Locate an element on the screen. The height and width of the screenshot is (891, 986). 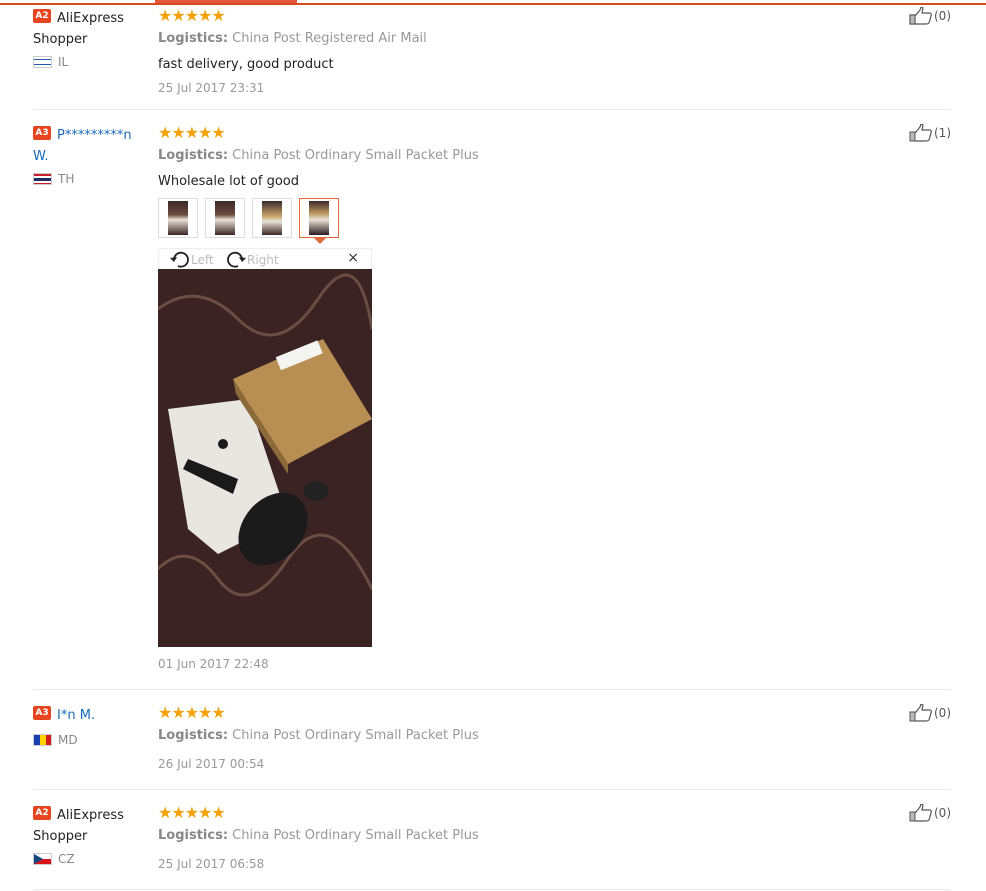
rotate-right-button: Right is located at coordinates (252, 260).